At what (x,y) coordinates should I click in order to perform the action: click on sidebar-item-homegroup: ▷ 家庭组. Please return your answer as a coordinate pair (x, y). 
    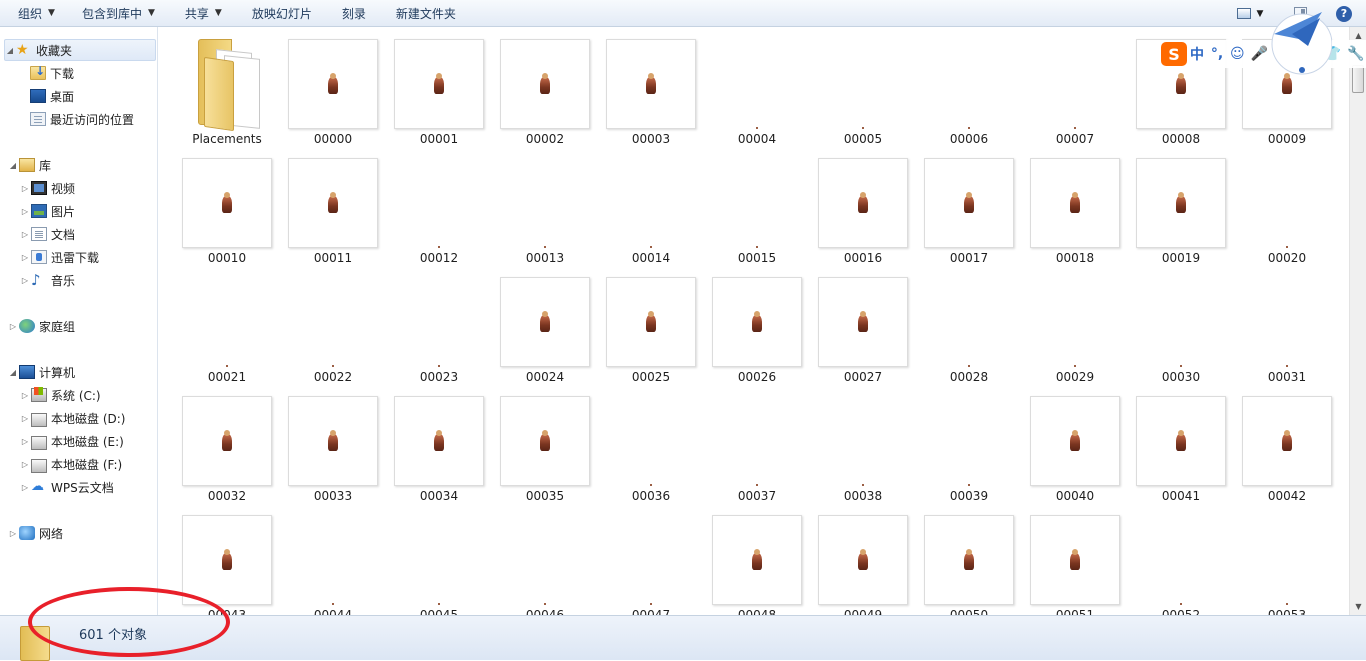
    Looking at the image, I should click on (41, 326).